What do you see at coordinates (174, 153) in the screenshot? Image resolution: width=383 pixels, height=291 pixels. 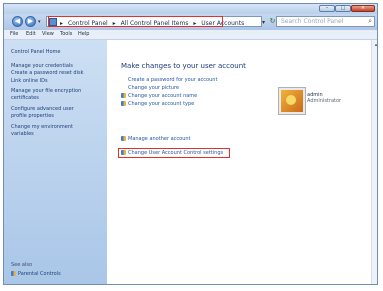 I see `uac-highlight-box` at bounding box center [174, 153].